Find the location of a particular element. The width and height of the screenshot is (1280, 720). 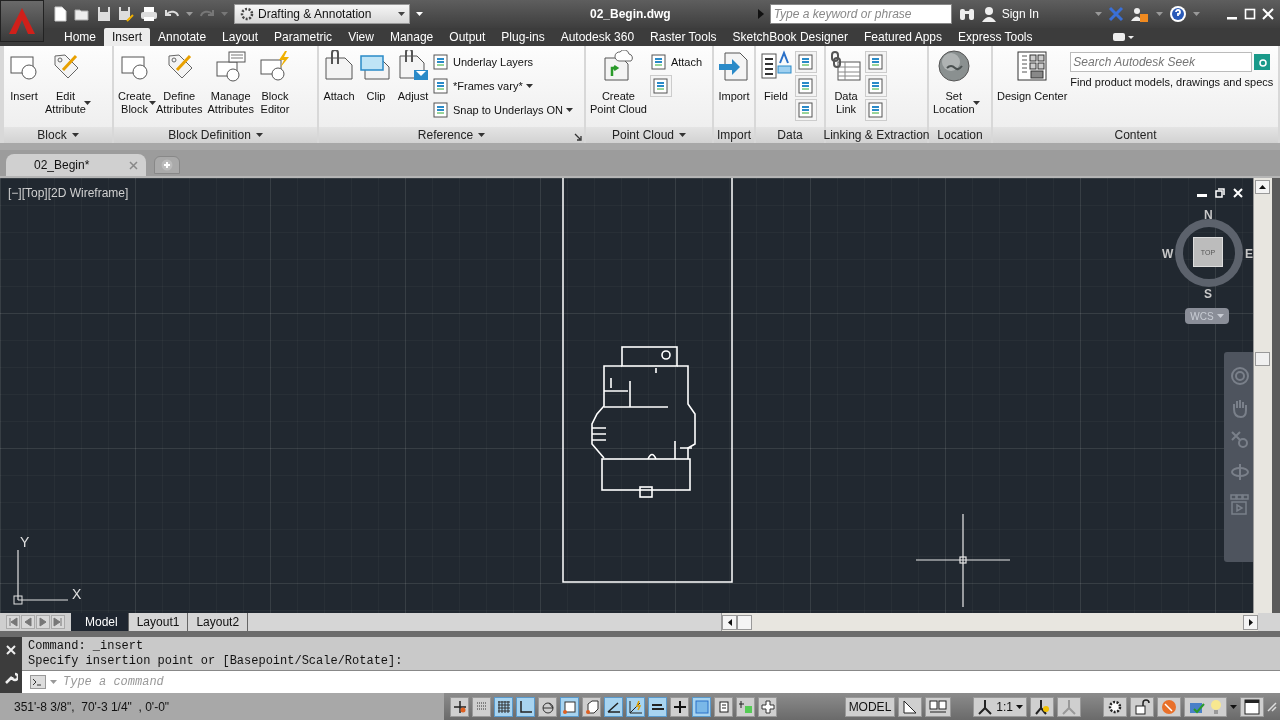

binoculars-icon is located at coordinates (966, 14).